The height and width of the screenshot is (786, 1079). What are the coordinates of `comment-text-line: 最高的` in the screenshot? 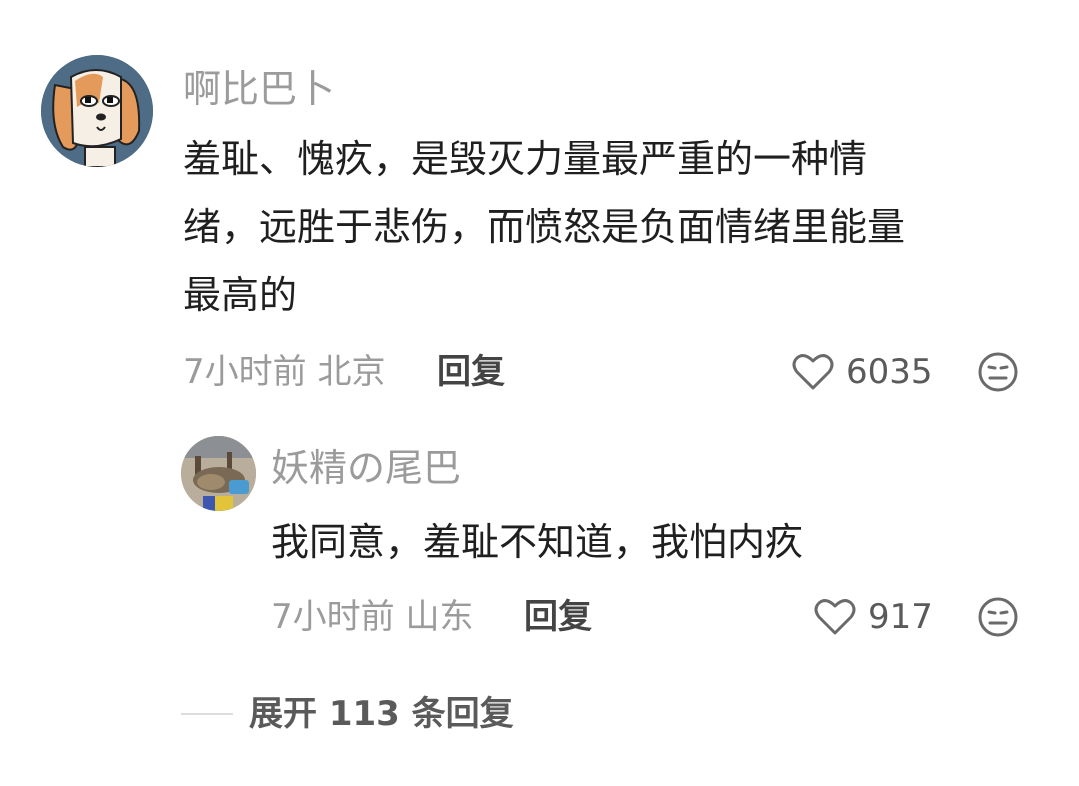 It's located at (240, 295).